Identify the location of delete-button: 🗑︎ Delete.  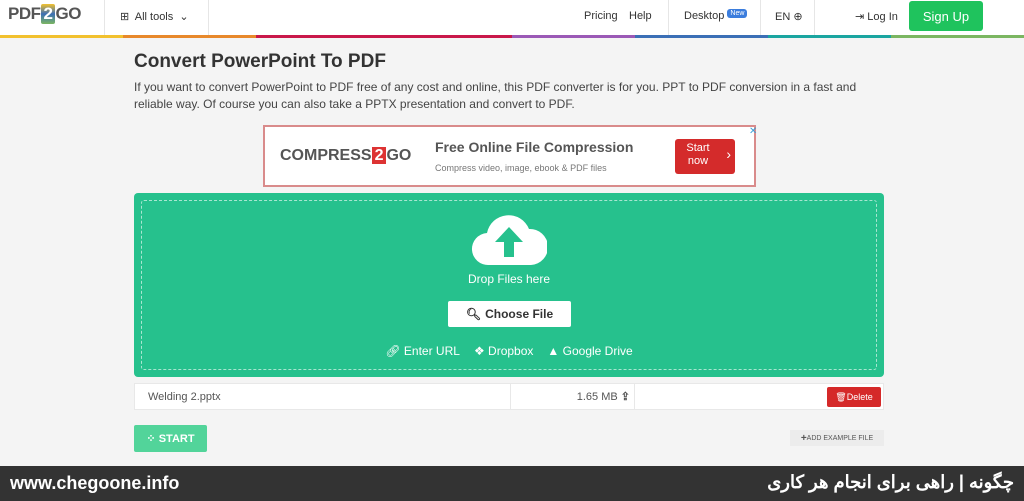
(854, 397).